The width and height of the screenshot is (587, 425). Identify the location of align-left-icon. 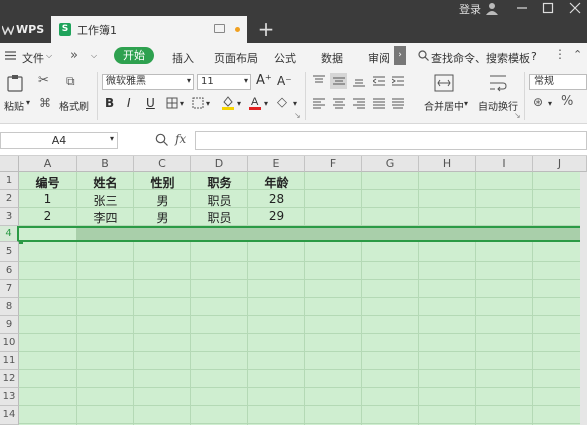
(319, 103).